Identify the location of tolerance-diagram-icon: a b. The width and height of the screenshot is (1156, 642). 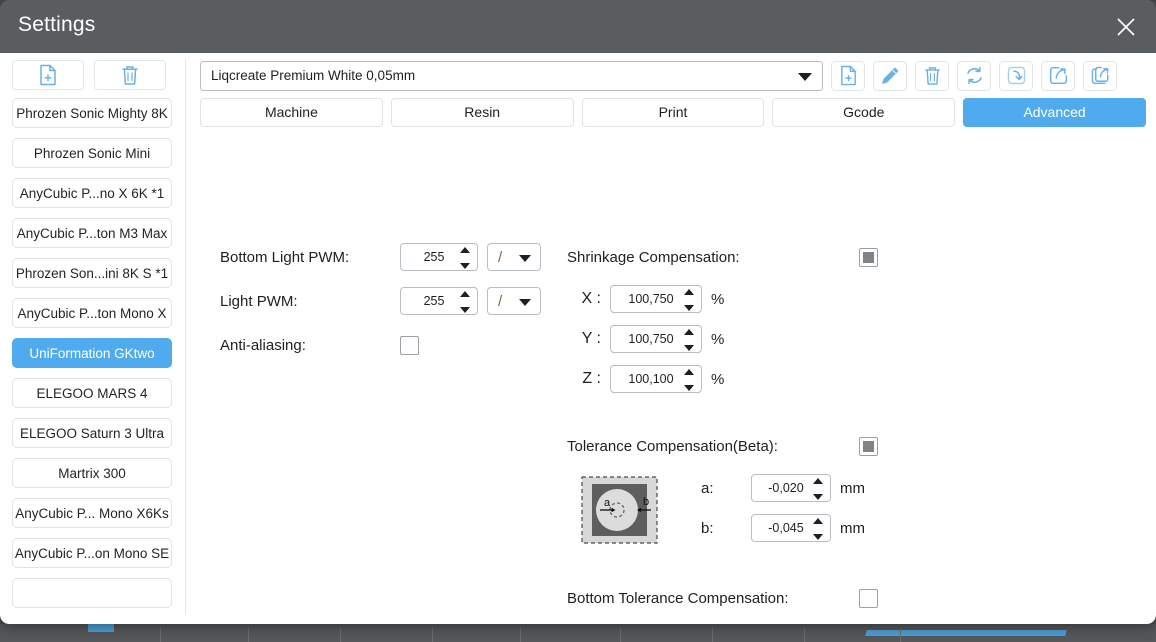
(619, 510).